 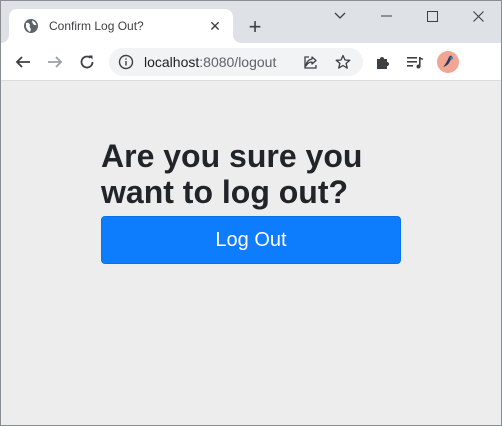 What do you see at coordinates (448, 62) in the screenshot?
I see `avatar` at bounding box center [448, 62].